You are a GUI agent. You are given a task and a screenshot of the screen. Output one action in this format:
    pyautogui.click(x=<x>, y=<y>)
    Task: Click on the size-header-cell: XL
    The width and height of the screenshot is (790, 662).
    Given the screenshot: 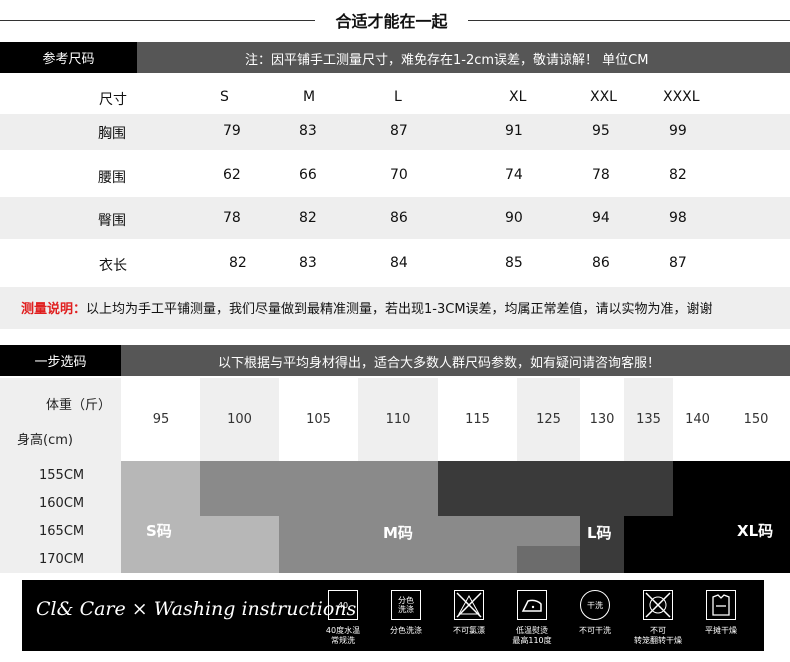 What is the action you would take?
    pyautogui.click(x=518, y=97)
    